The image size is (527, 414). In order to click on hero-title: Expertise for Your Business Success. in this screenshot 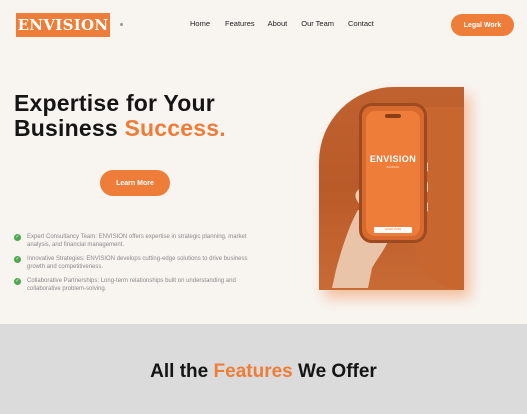, I will do `click(164, 116)`.